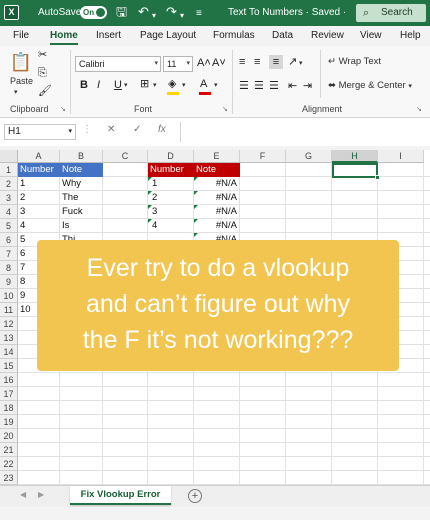  What do you see at coordinates (39, 198) in the screenshot?
I see `cell-a3: 2` at bounding box center [39, 198].